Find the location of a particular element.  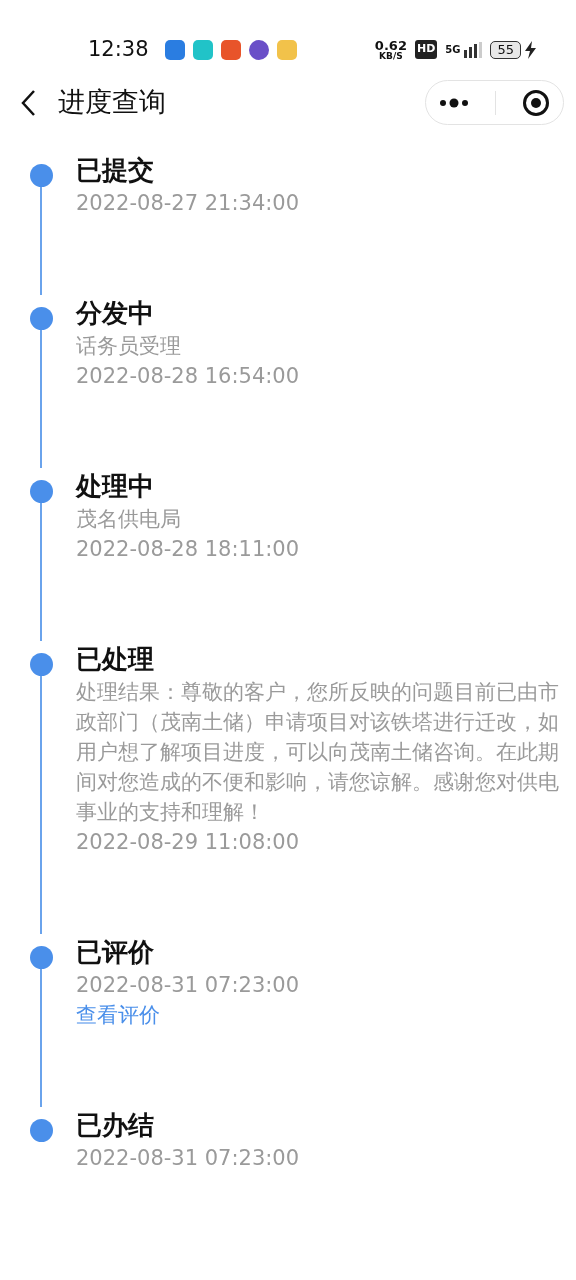

clock-time: 12:38 is located at coordinates (118, 49).